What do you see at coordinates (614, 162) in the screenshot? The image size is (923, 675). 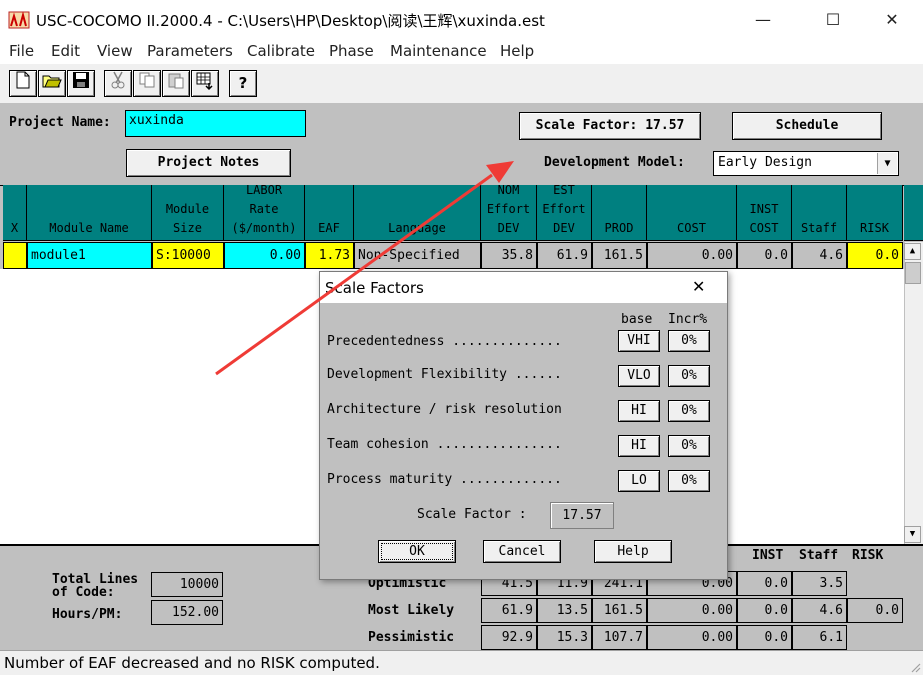 I see `development-model-label: Development Model:` at bounding box center [614, 162].